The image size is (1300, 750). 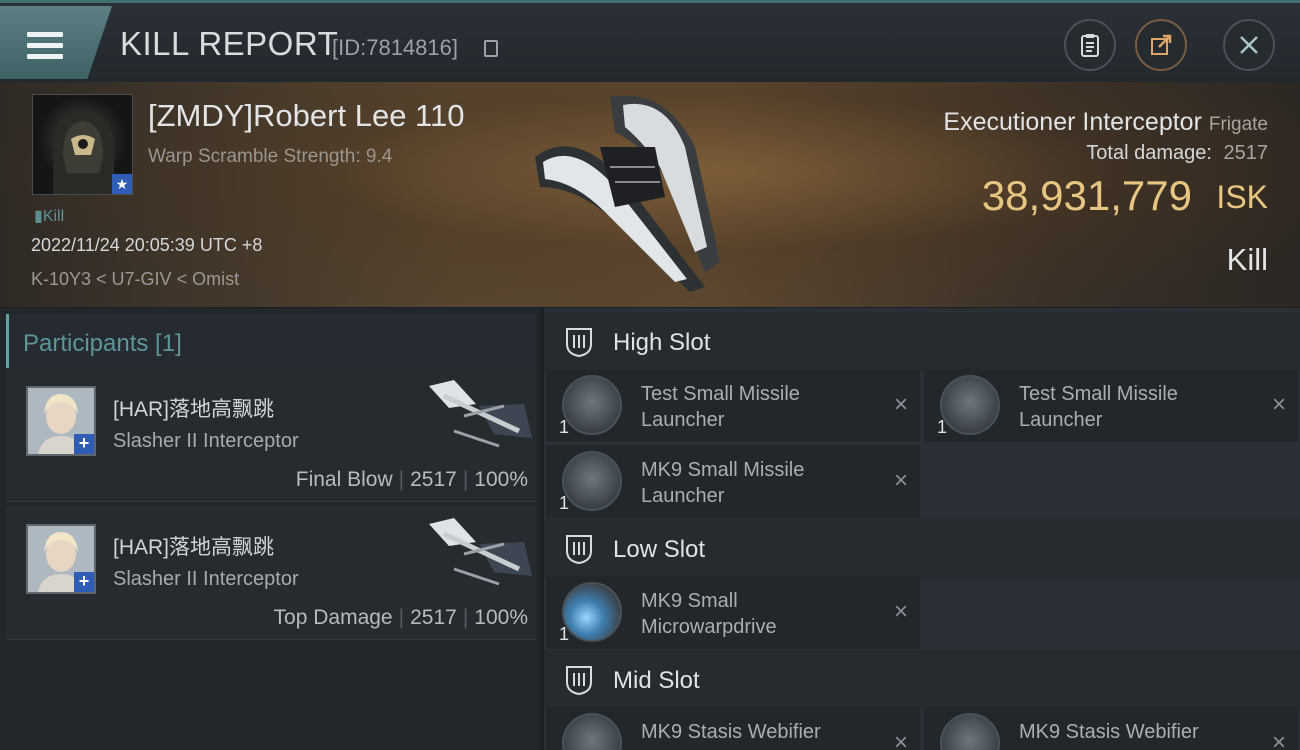 What do you see at coordinates (1149, 153) in the screenshot?
I see `total-damage-label: Total damage:` at bounding box center [1149, 153].